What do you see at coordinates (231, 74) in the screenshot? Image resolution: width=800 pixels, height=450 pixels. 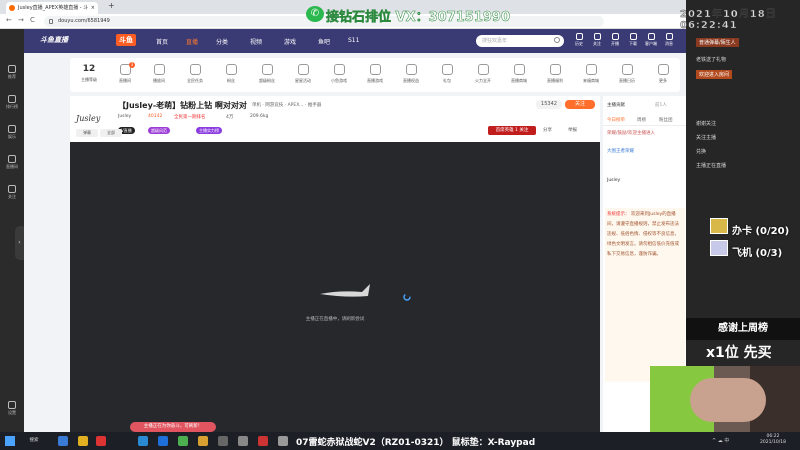 I see `feature-fans: 粉丝` at bounding box center [231, 74].